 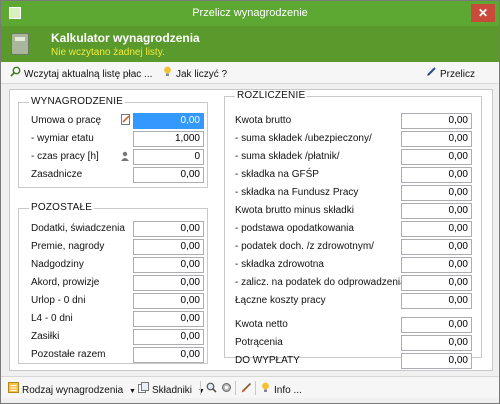 I want to click on label-kwota-netto: Kwota netto, so click(x=261, y=324).